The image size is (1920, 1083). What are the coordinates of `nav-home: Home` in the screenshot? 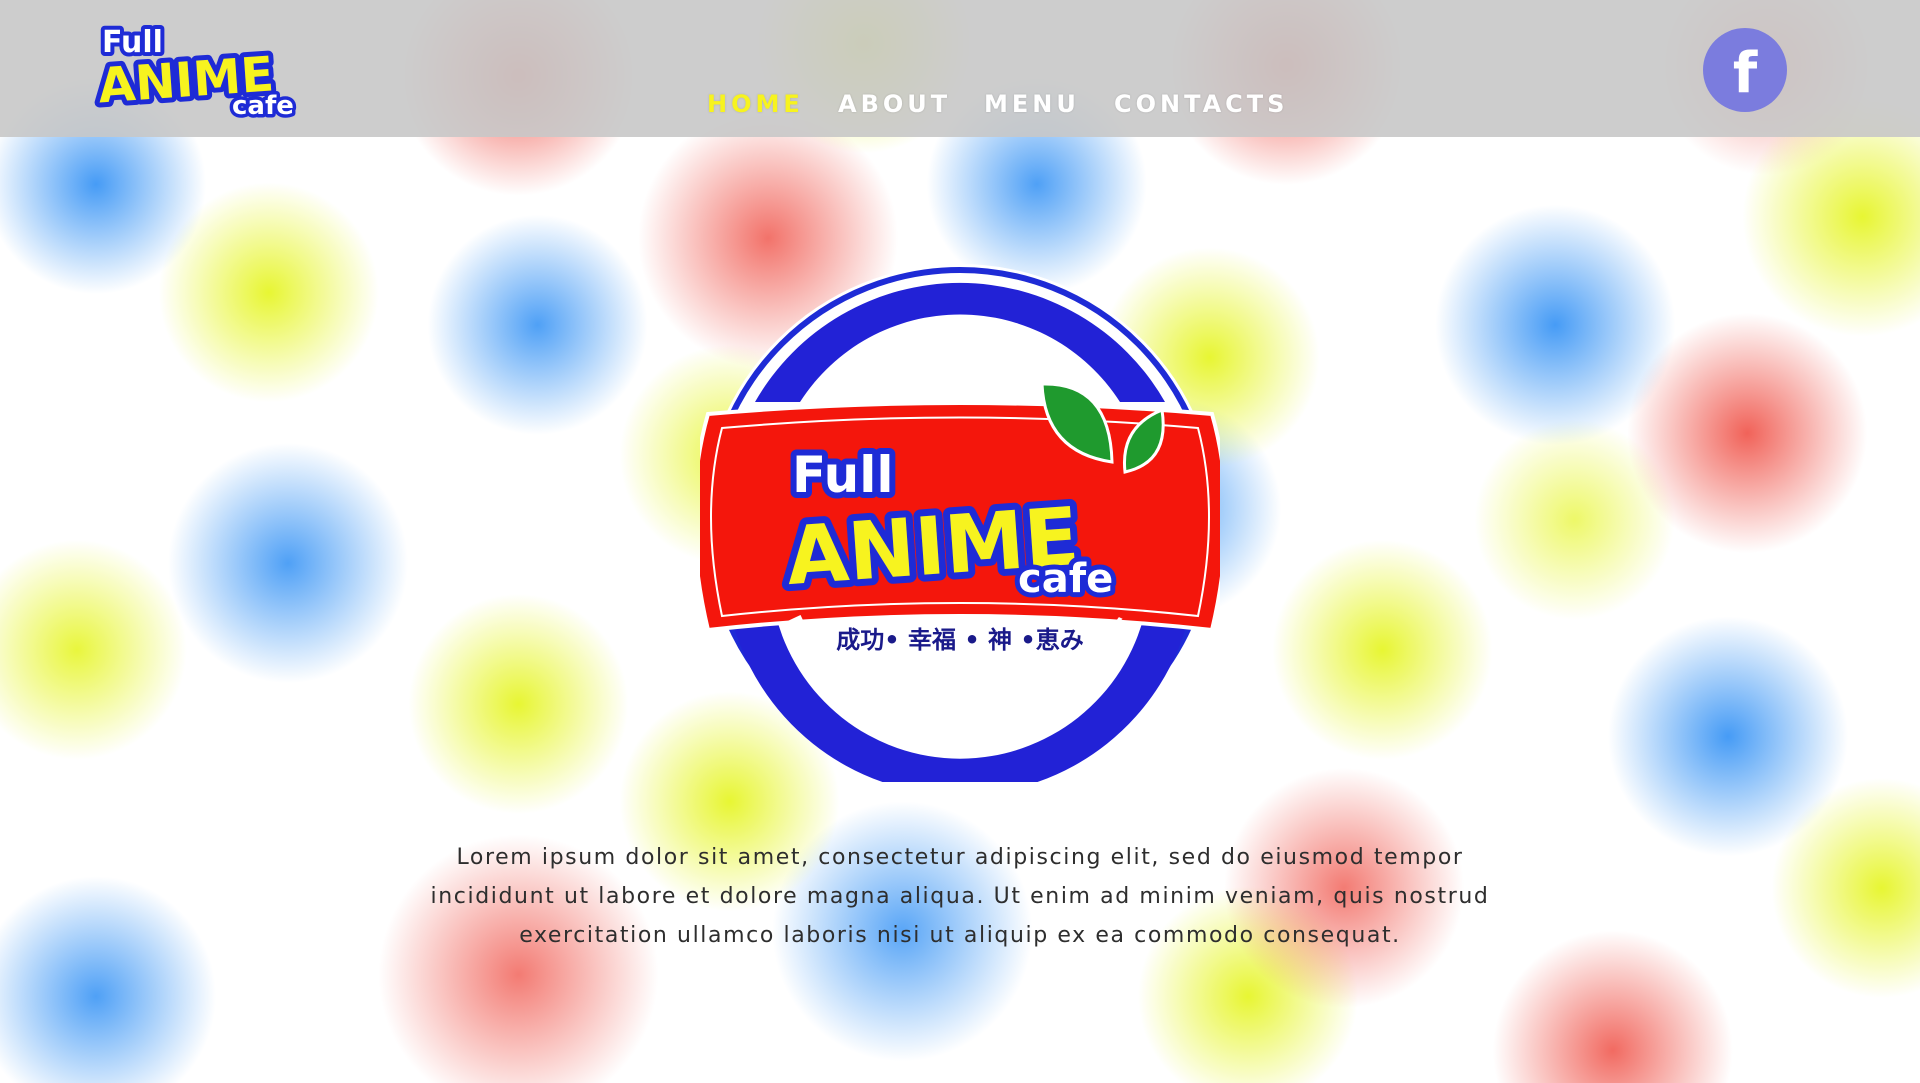 It's located at (755, 104).